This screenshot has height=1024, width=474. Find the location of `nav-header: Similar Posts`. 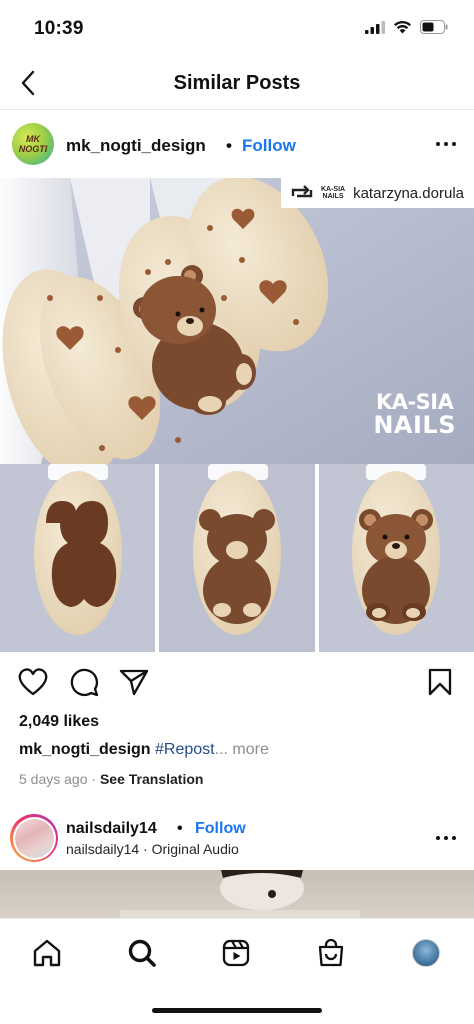

nav-header: Similar Posts is located at coordinates (237, 84).